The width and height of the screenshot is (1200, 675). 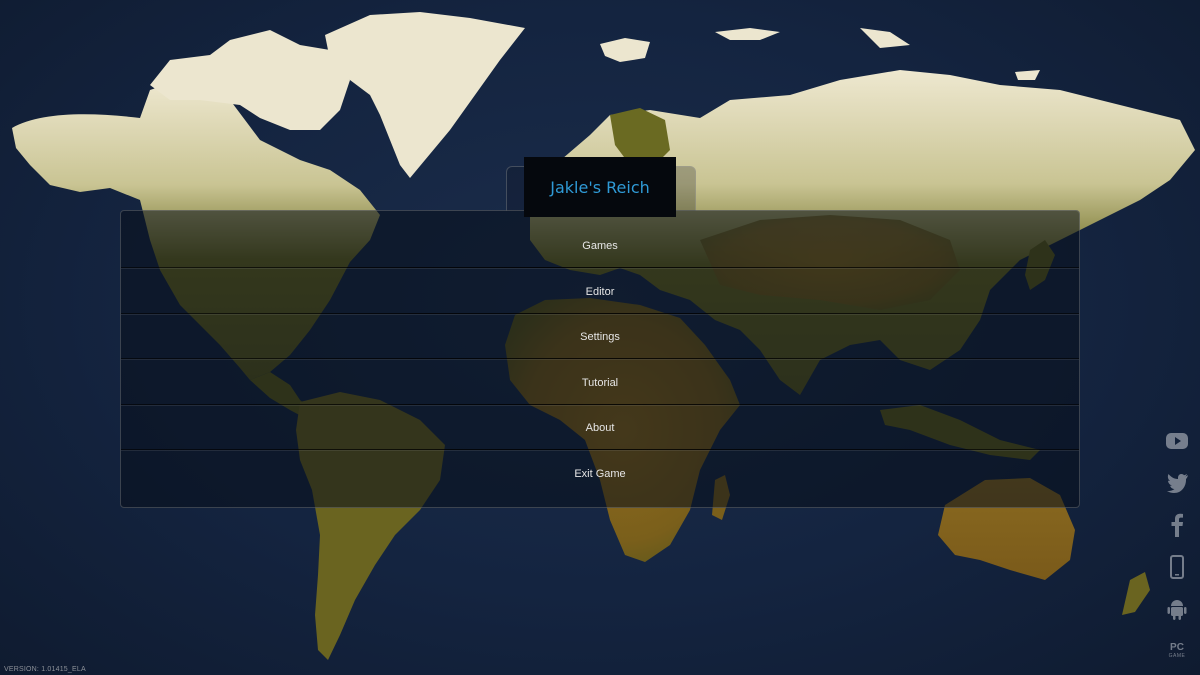 I want to click on menu-item-exit-game: Exit Game, so click(x=600, y=473).